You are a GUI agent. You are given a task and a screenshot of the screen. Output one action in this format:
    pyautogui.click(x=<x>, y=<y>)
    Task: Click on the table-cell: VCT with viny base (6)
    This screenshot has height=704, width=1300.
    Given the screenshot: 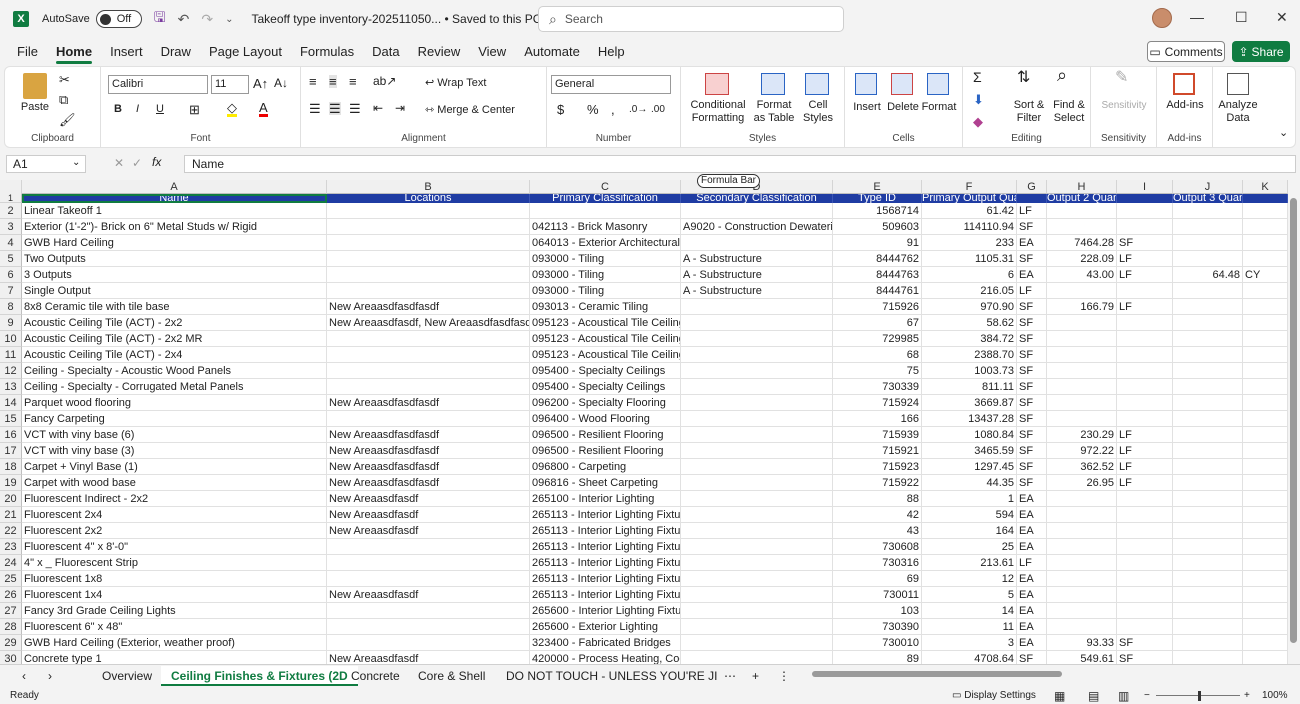 What is the action you would take?
    pyautogui.click(x=174, y=435)
    